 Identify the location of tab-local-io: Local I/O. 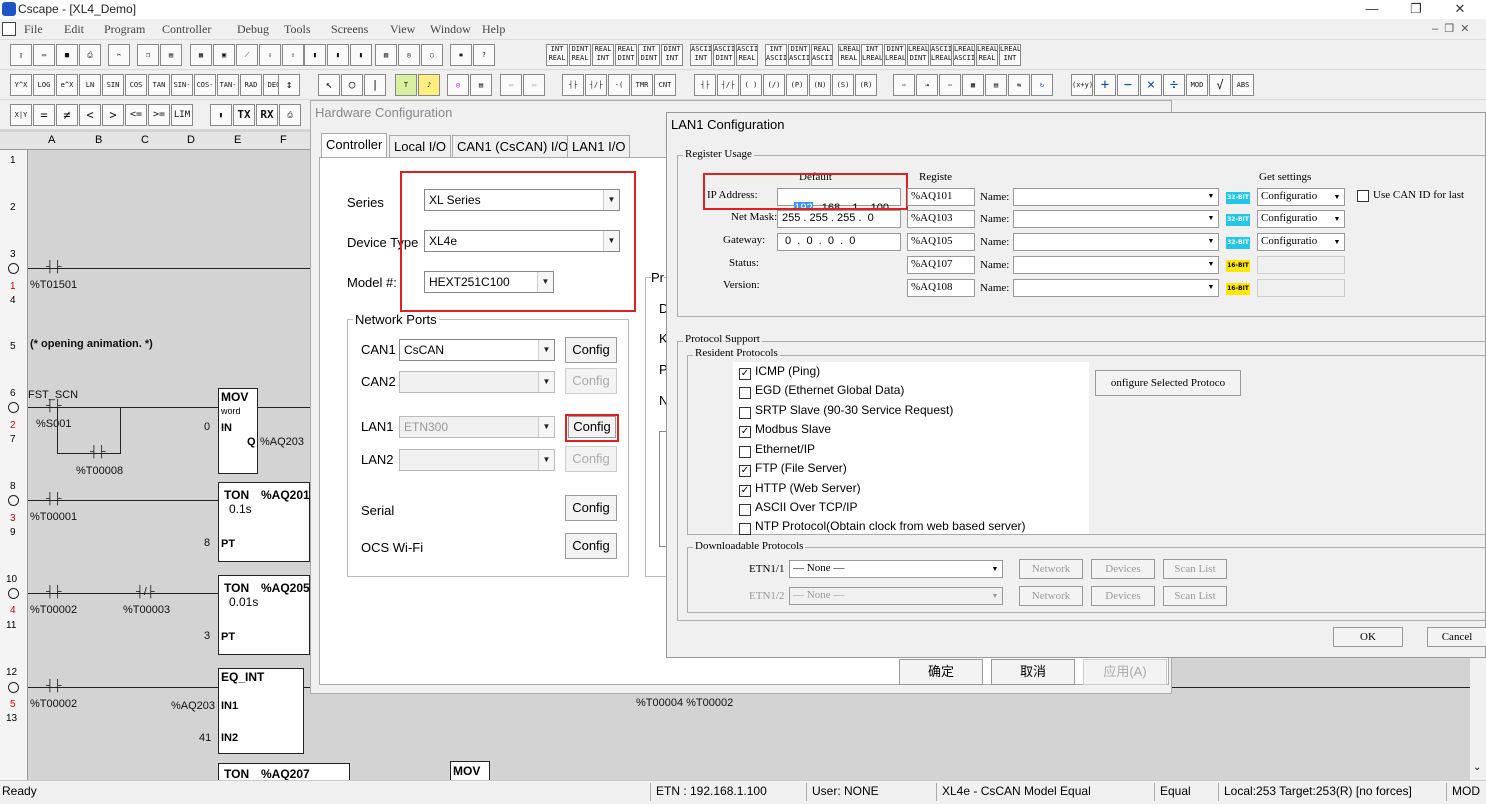
(420, 146).